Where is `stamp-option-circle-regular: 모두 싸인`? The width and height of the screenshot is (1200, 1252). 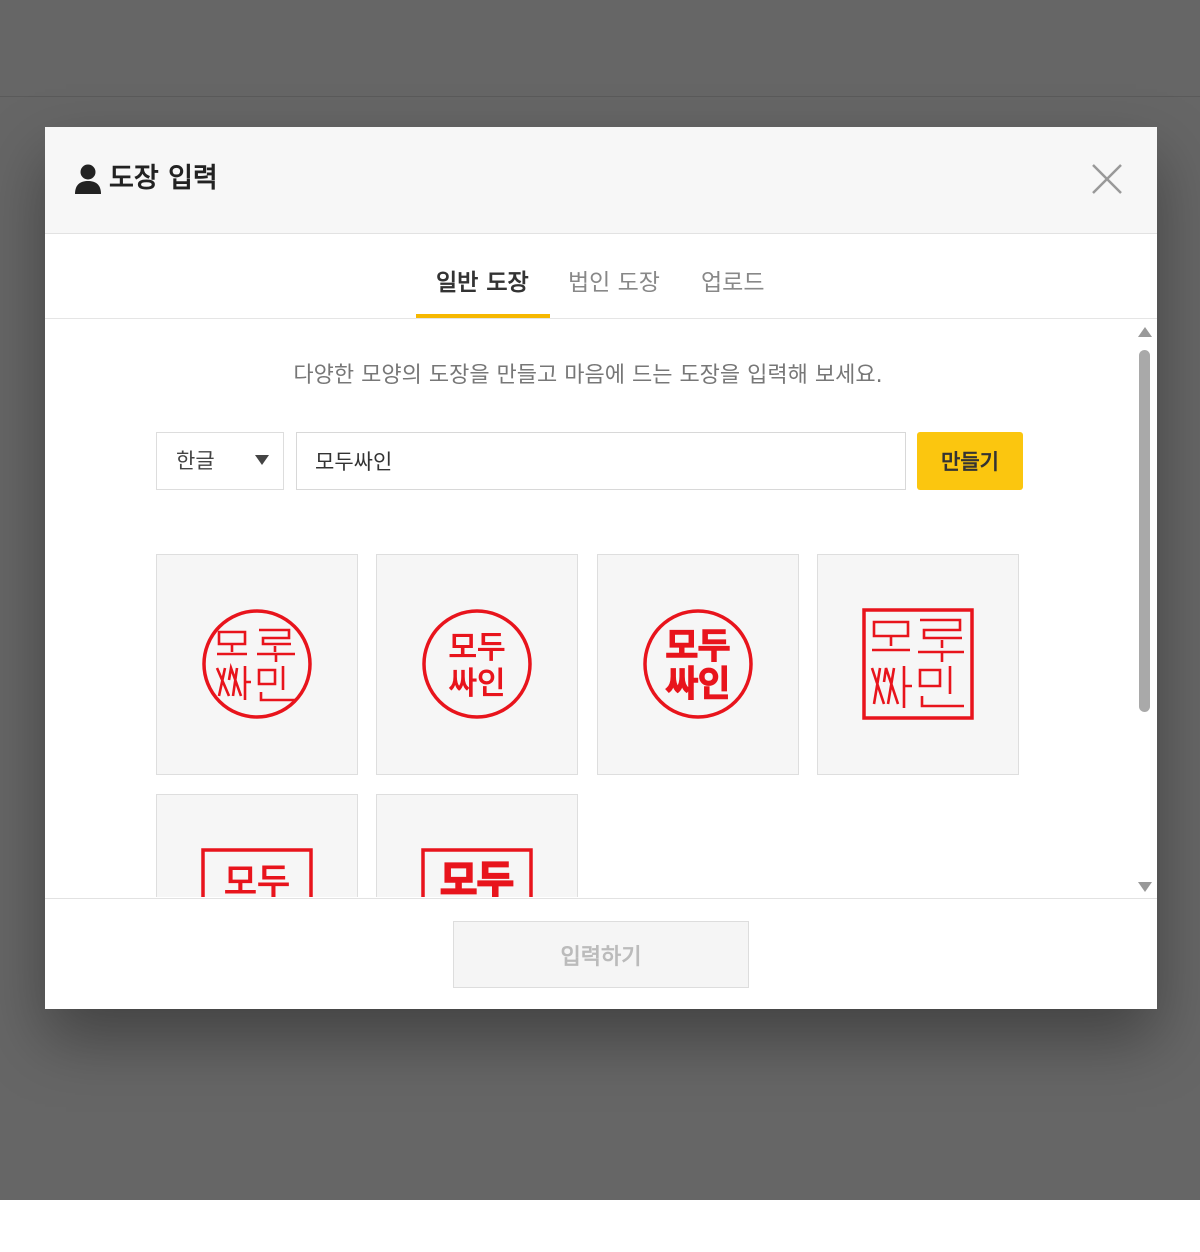
stamp-option-circle-regular: 모두 싸인 is located at coordinates (477, 664).